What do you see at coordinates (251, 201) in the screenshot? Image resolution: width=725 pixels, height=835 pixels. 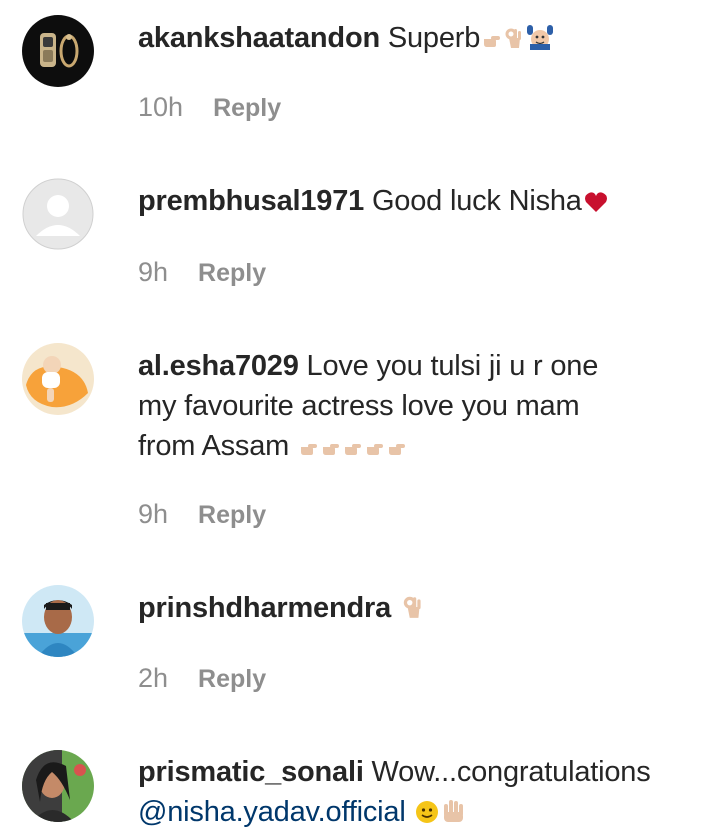 I see `comment-username: prembhusal1971` at bounding box center [251, 201].